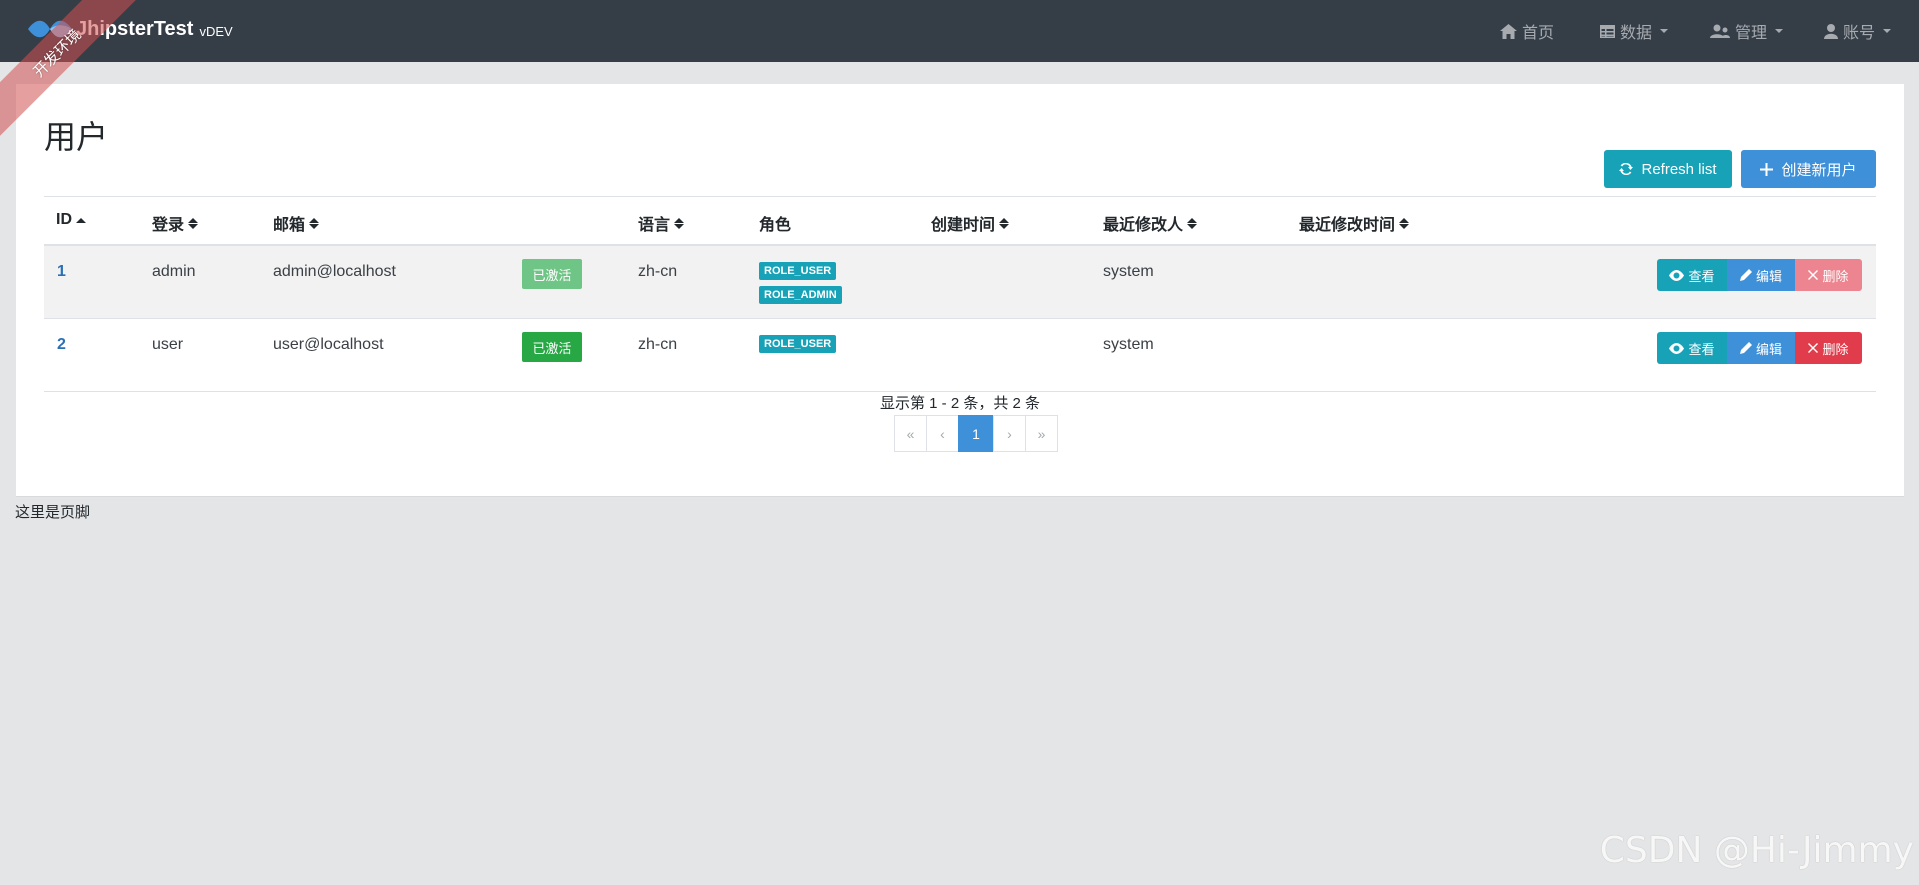  I want to click on column-header-language: 语言, so click(661, 223).